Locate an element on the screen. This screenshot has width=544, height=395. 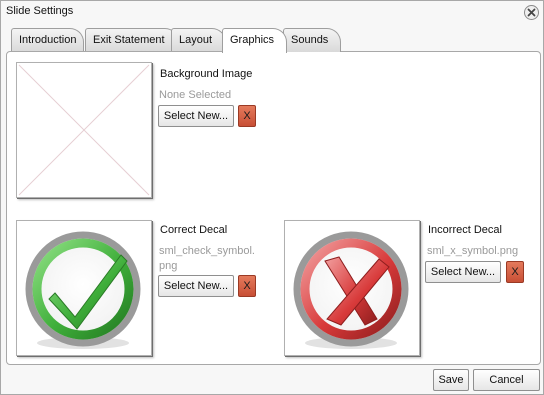
correct-decal-preview is located at coordinates (84, 288).